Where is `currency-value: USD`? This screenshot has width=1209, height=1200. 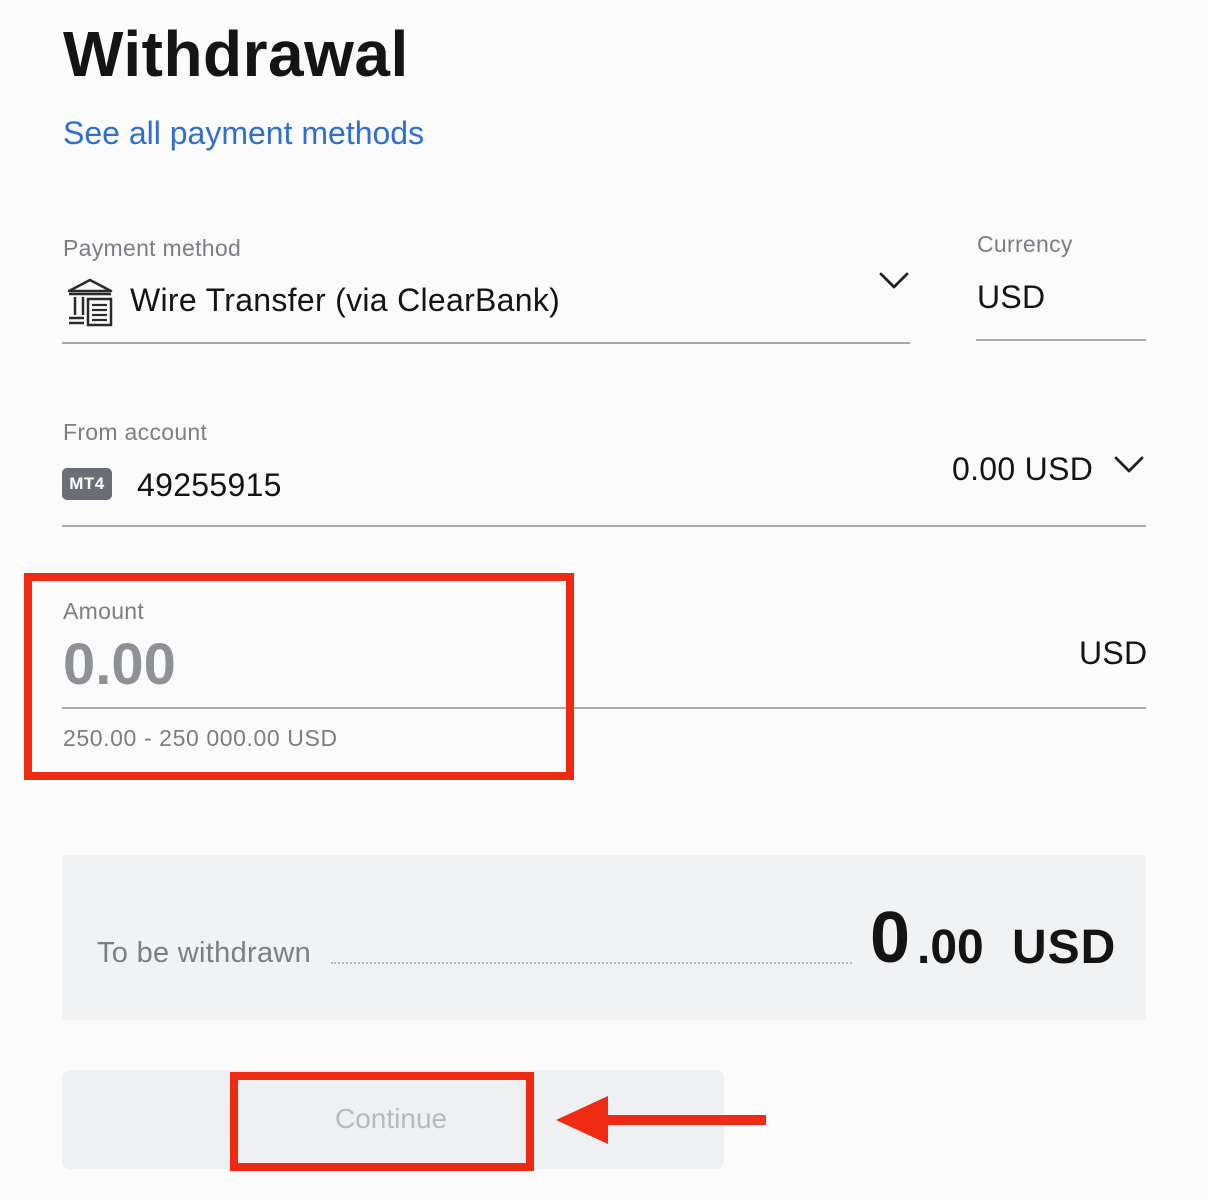
currency-value: USD is located at coordinates (1011, 297).